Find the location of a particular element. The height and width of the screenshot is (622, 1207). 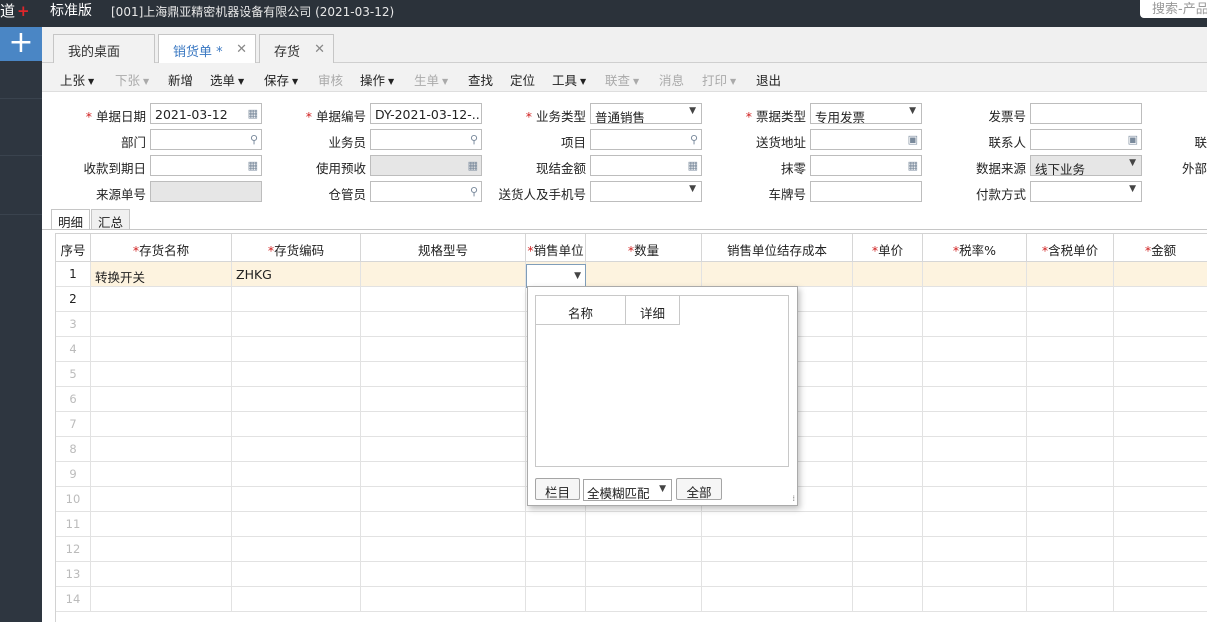

cash-amount-field: ▦ is located at coordinates (646, 165).